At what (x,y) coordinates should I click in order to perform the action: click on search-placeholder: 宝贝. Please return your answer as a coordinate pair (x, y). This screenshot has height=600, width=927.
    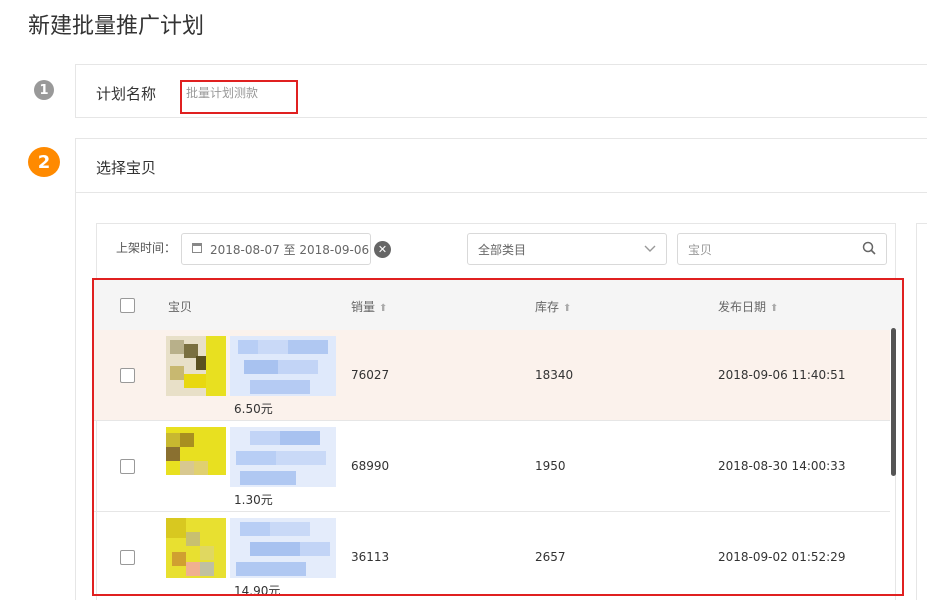
    Looking at the image, I should click on (700, 249).